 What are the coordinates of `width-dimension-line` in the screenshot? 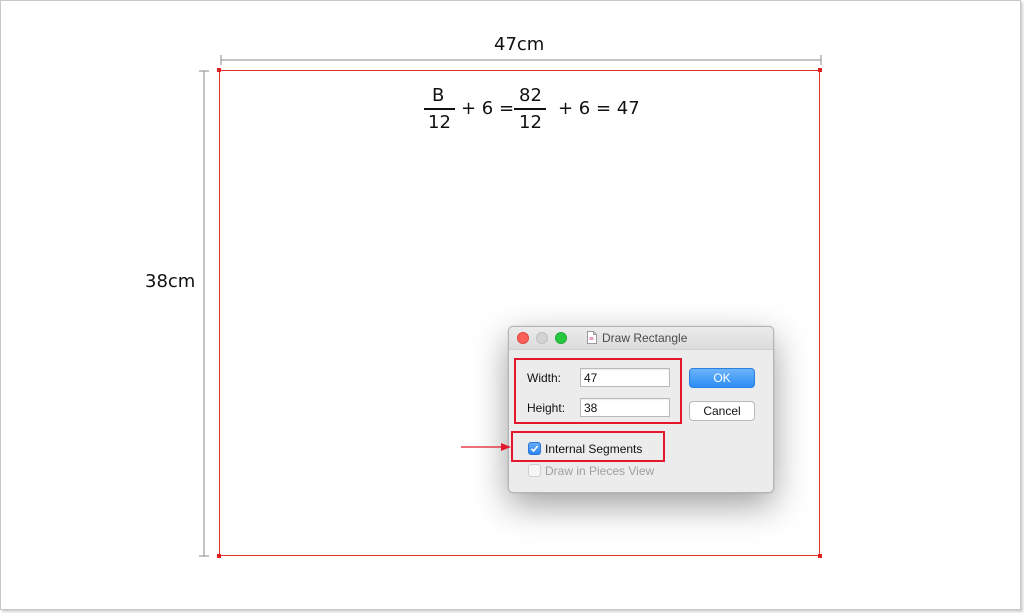 It's located at (521, 60).